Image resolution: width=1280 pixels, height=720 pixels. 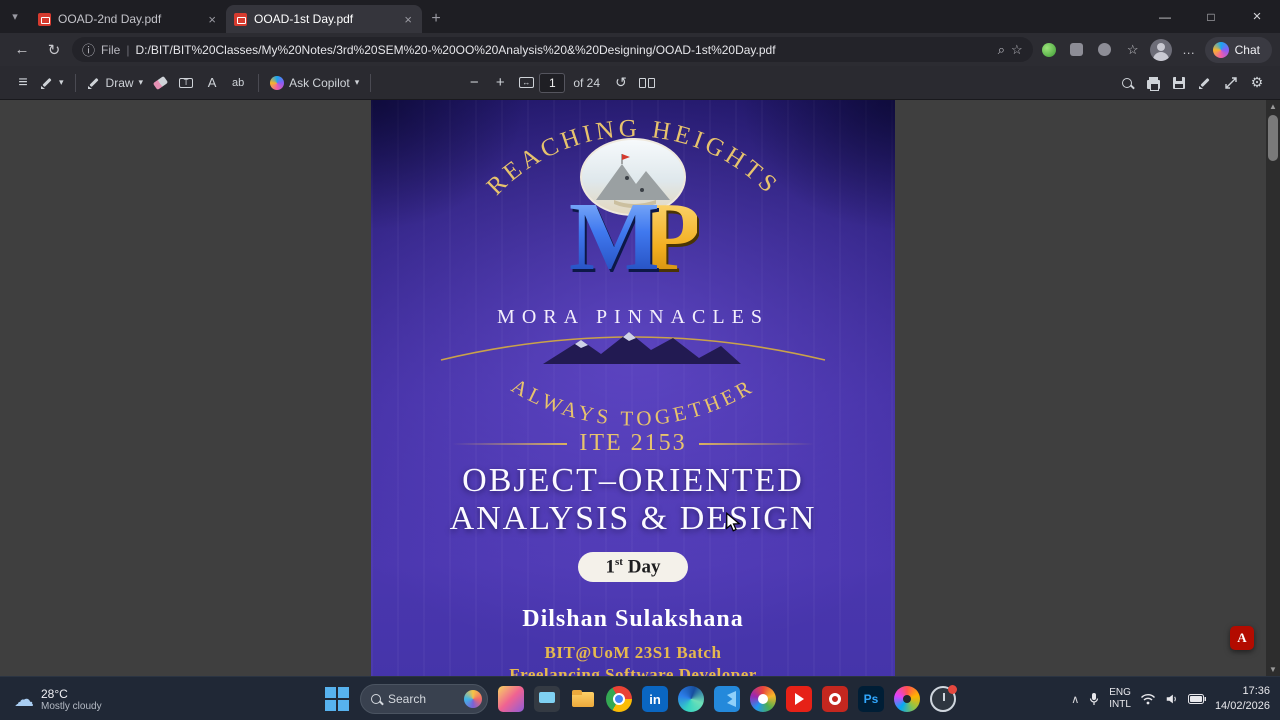 What do you see at coordinates (619, 699) in the screenshot?
I see `chrome-icon` at bounding box center [619, 699].